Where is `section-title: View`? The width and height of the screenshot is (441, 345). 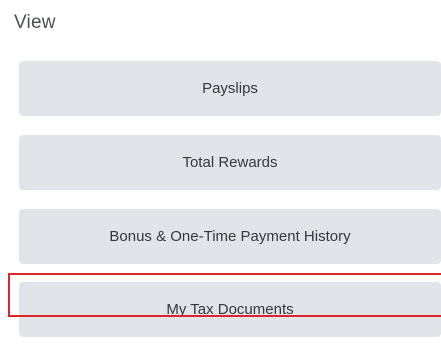
section-title: View is located at coordinates (35, 22).